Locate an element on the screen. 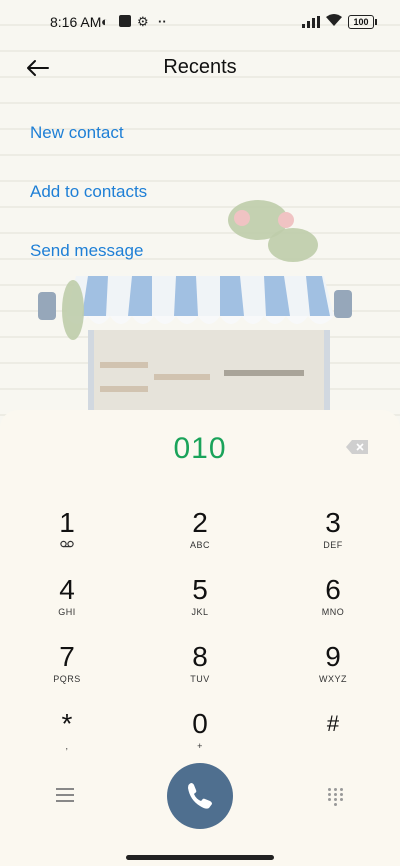  page-title: Recents is located at coordinates (200, 67).